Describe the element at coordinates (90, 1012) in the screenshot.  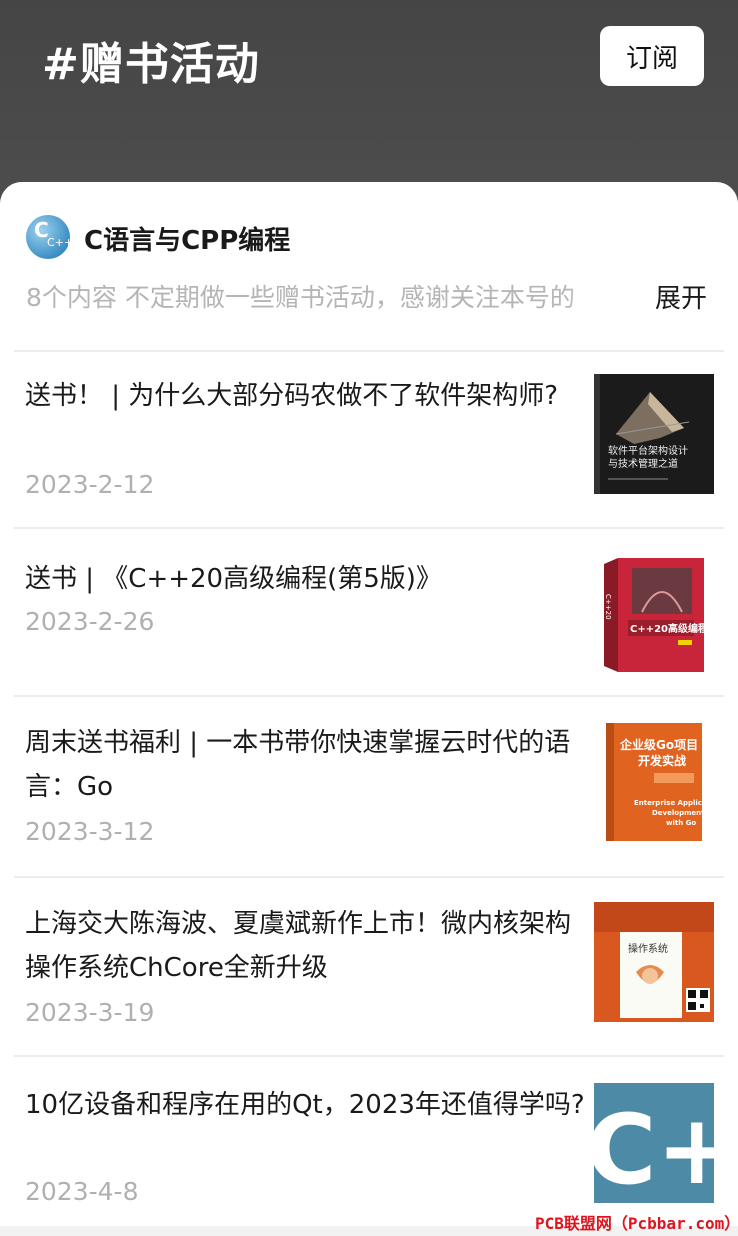
I see `article-date: 2023-3-19` at that location.